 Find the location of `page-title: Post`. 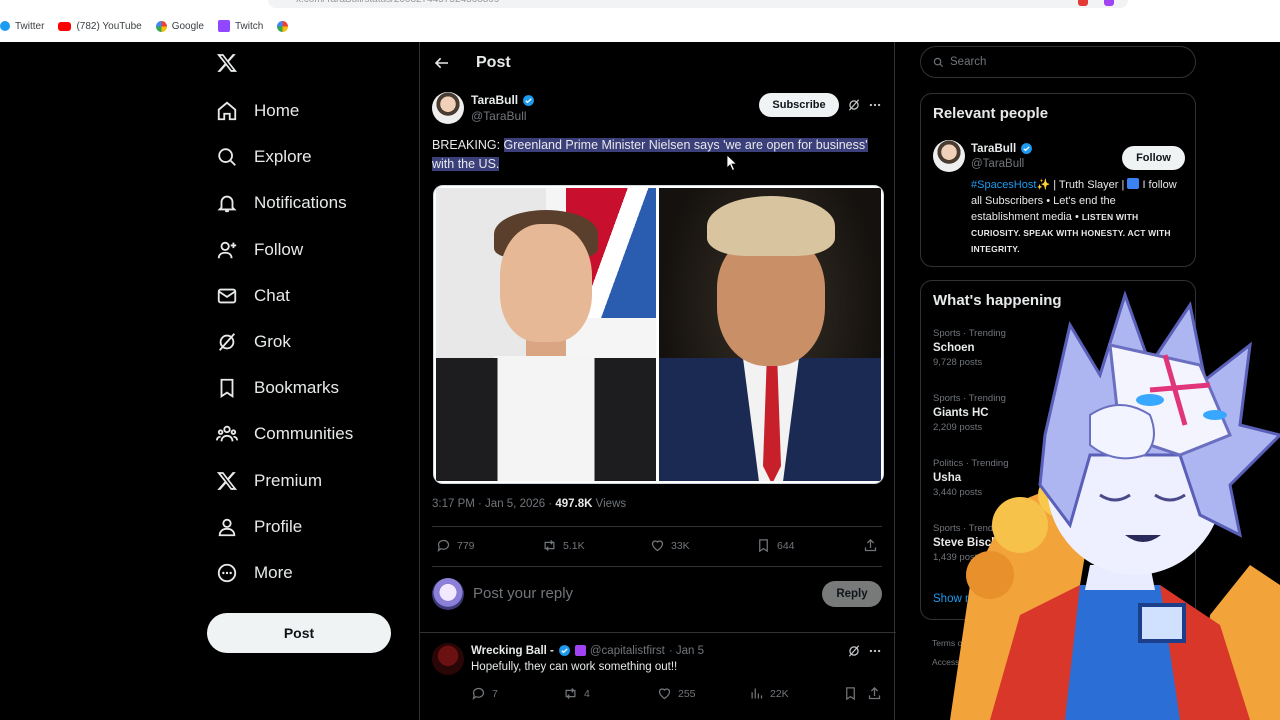

page-title: Post is located at coordinates (493, 62).